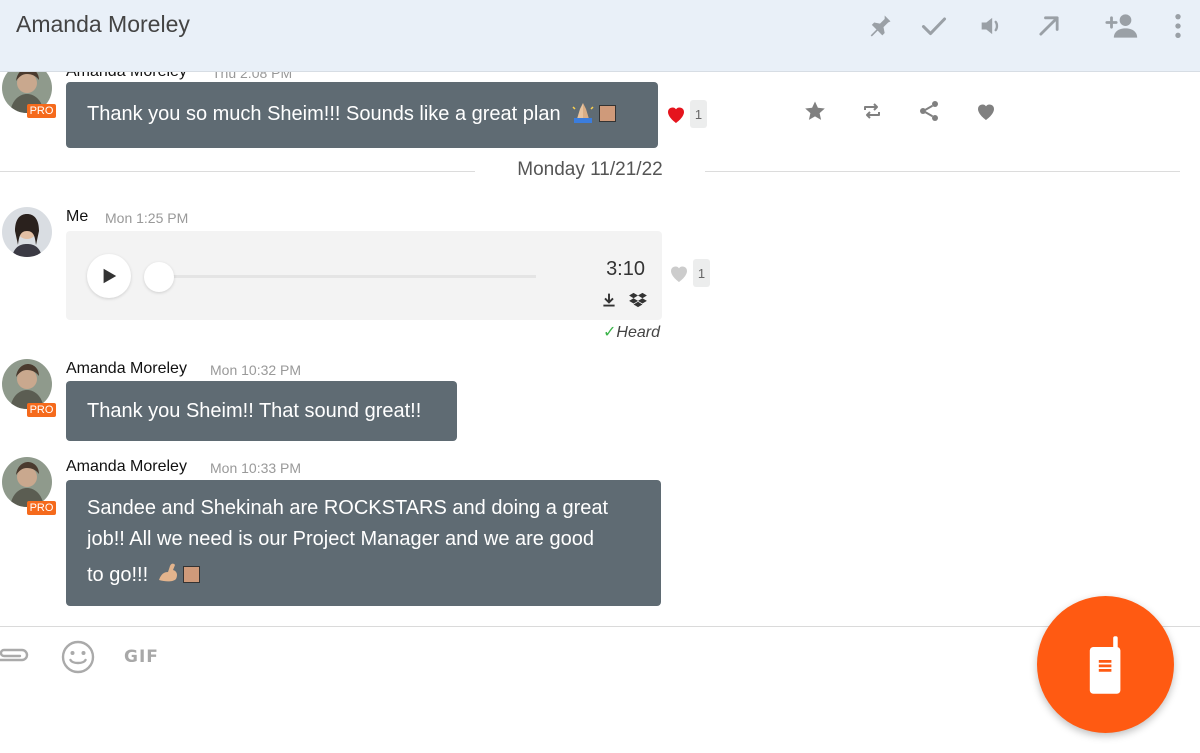 The width and height of the screenshot is (1200, 753). I want to click on timestamp: Mon 1:25 PM, so click(147, 218).